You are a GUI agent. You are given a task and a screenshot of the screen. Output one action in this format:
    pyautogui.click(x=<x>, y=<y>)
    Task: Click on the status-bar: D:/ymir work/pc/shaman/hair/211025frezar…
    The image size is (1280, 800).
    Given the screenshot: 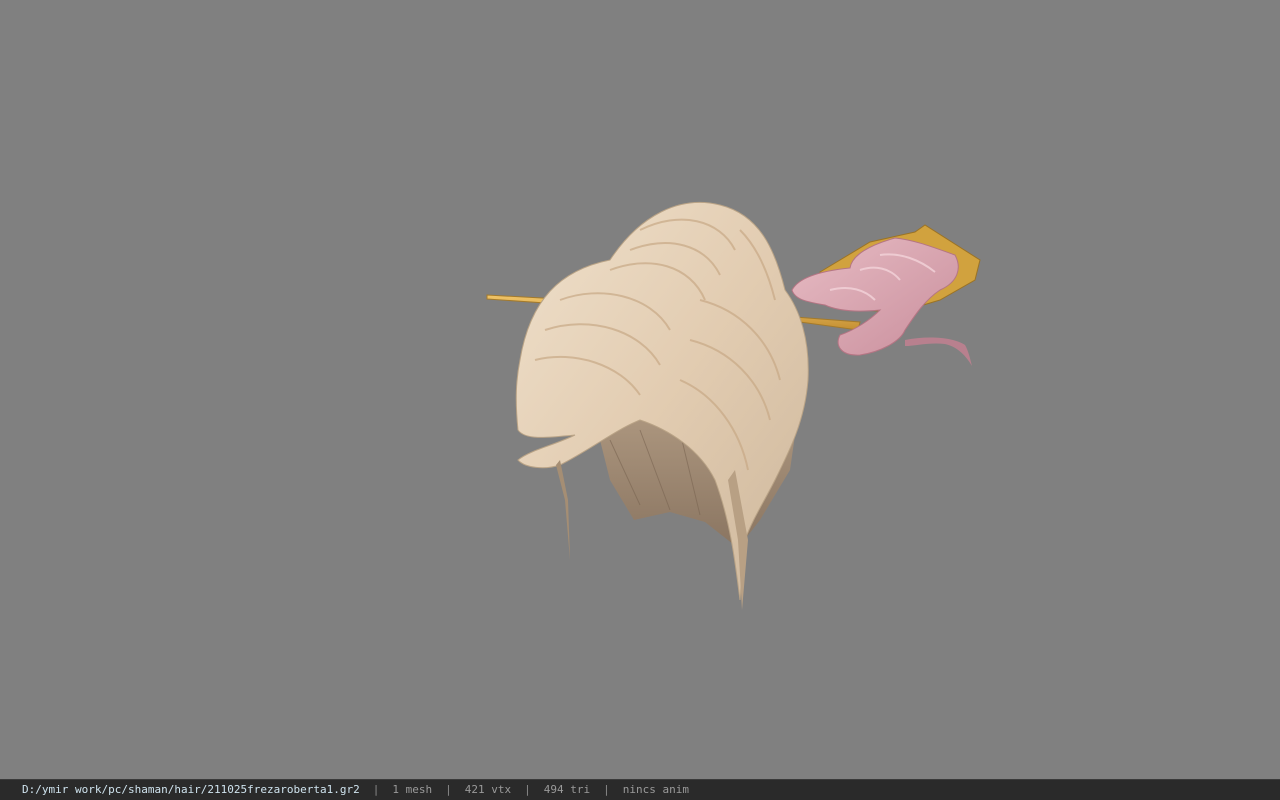 What is the action you would take?
    pyautogui.click(x=640, y=789)
    